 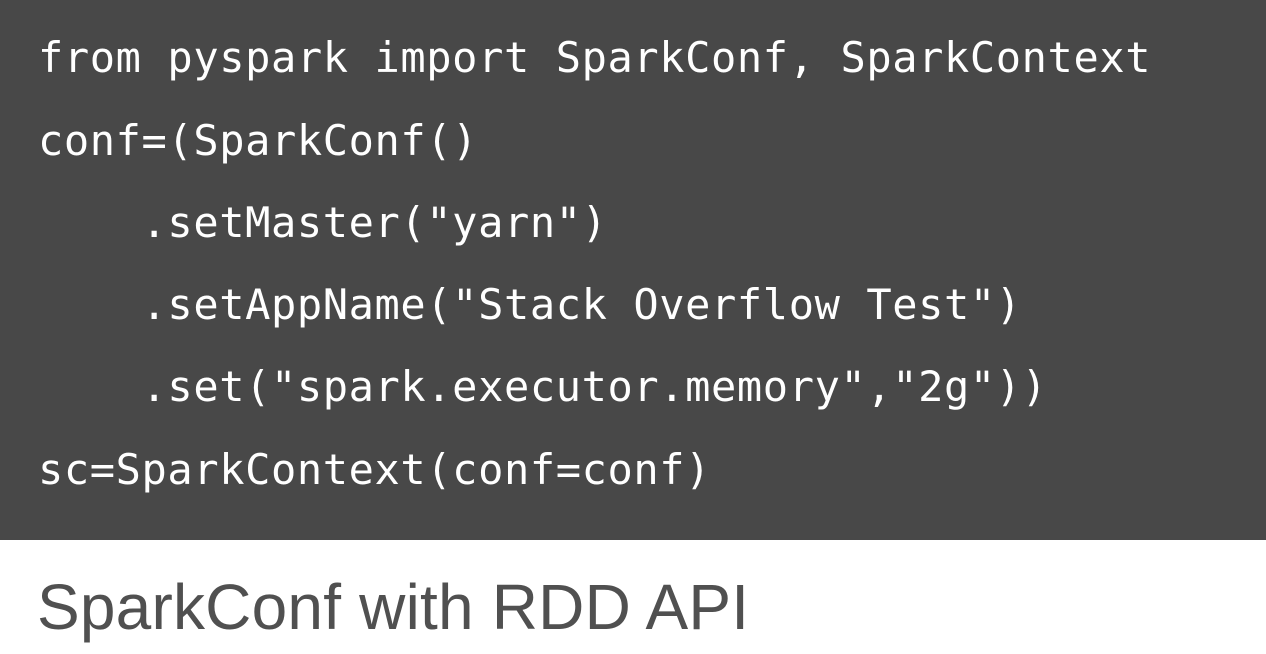 I want to click on slide-caption: SparkConf with RDD API, so click(x=393, y=607).